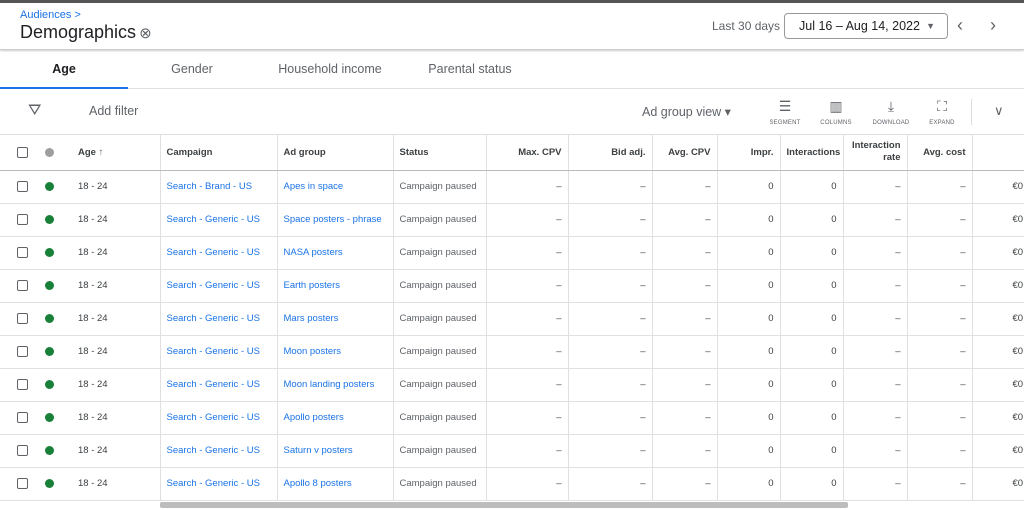  What do you see at coordinates (610, 220) in the screenshot?
I see `bid-adj-cell: –` at bounding box center [610, 220].